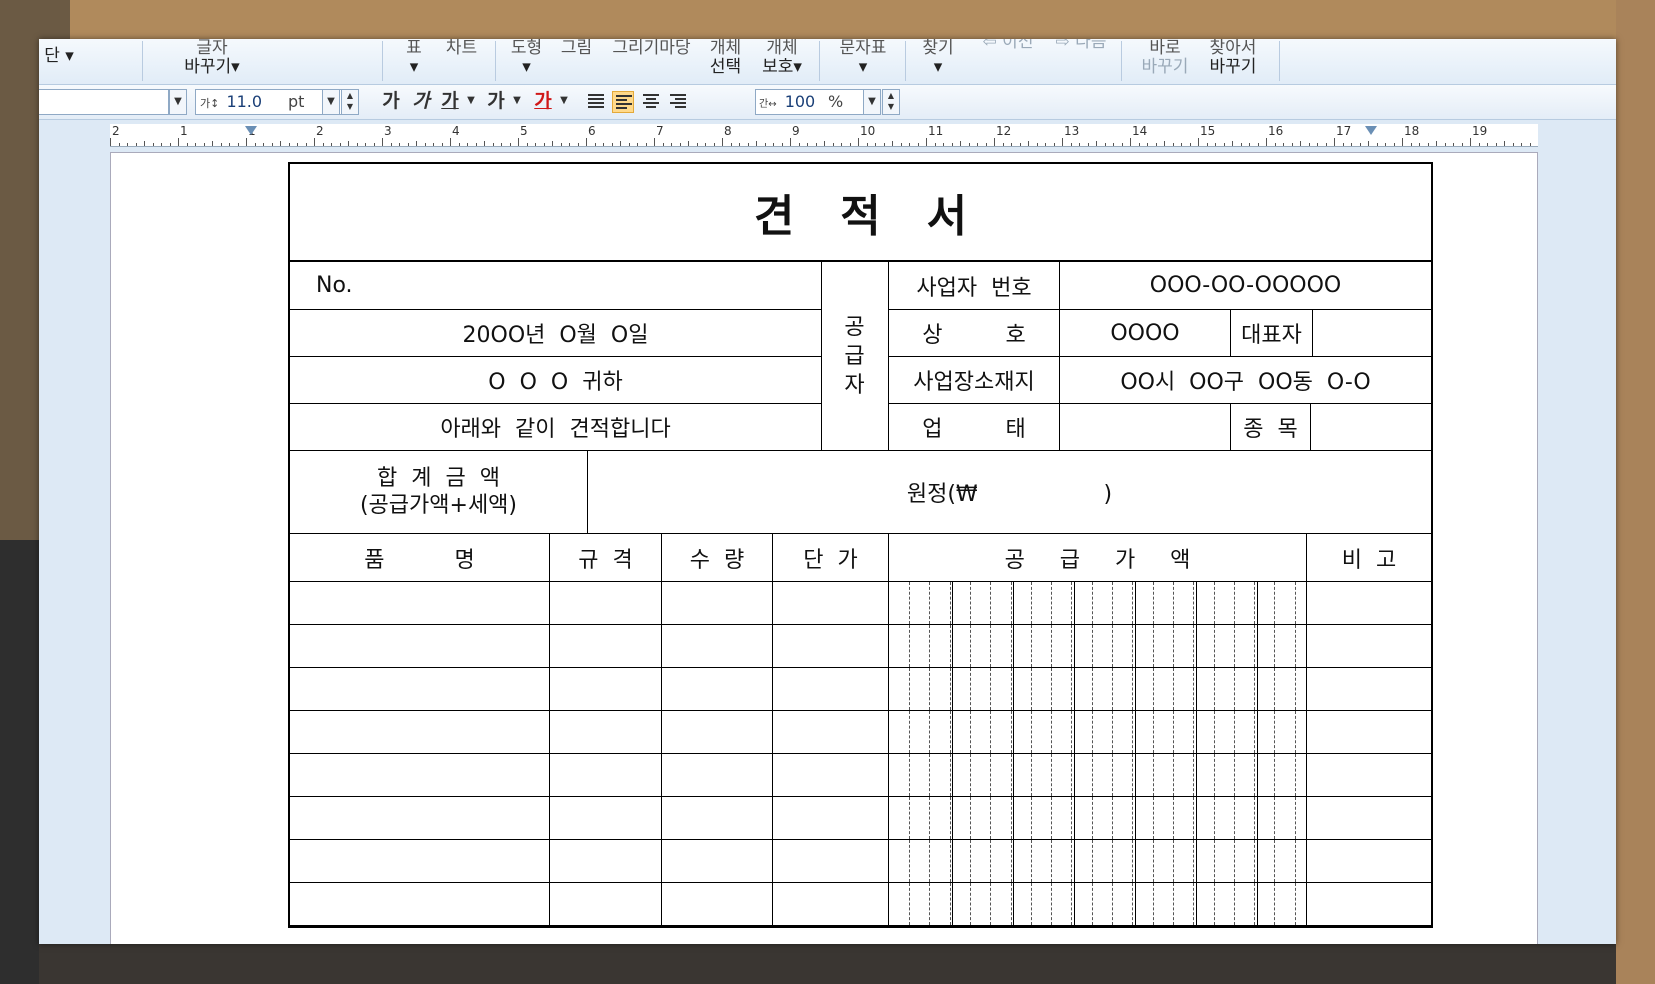  What do you see at coordinates (331, 102) in the screenshot?
I see `font-size-dropdown-arrow: ▼` at bounding box center [331, 102].